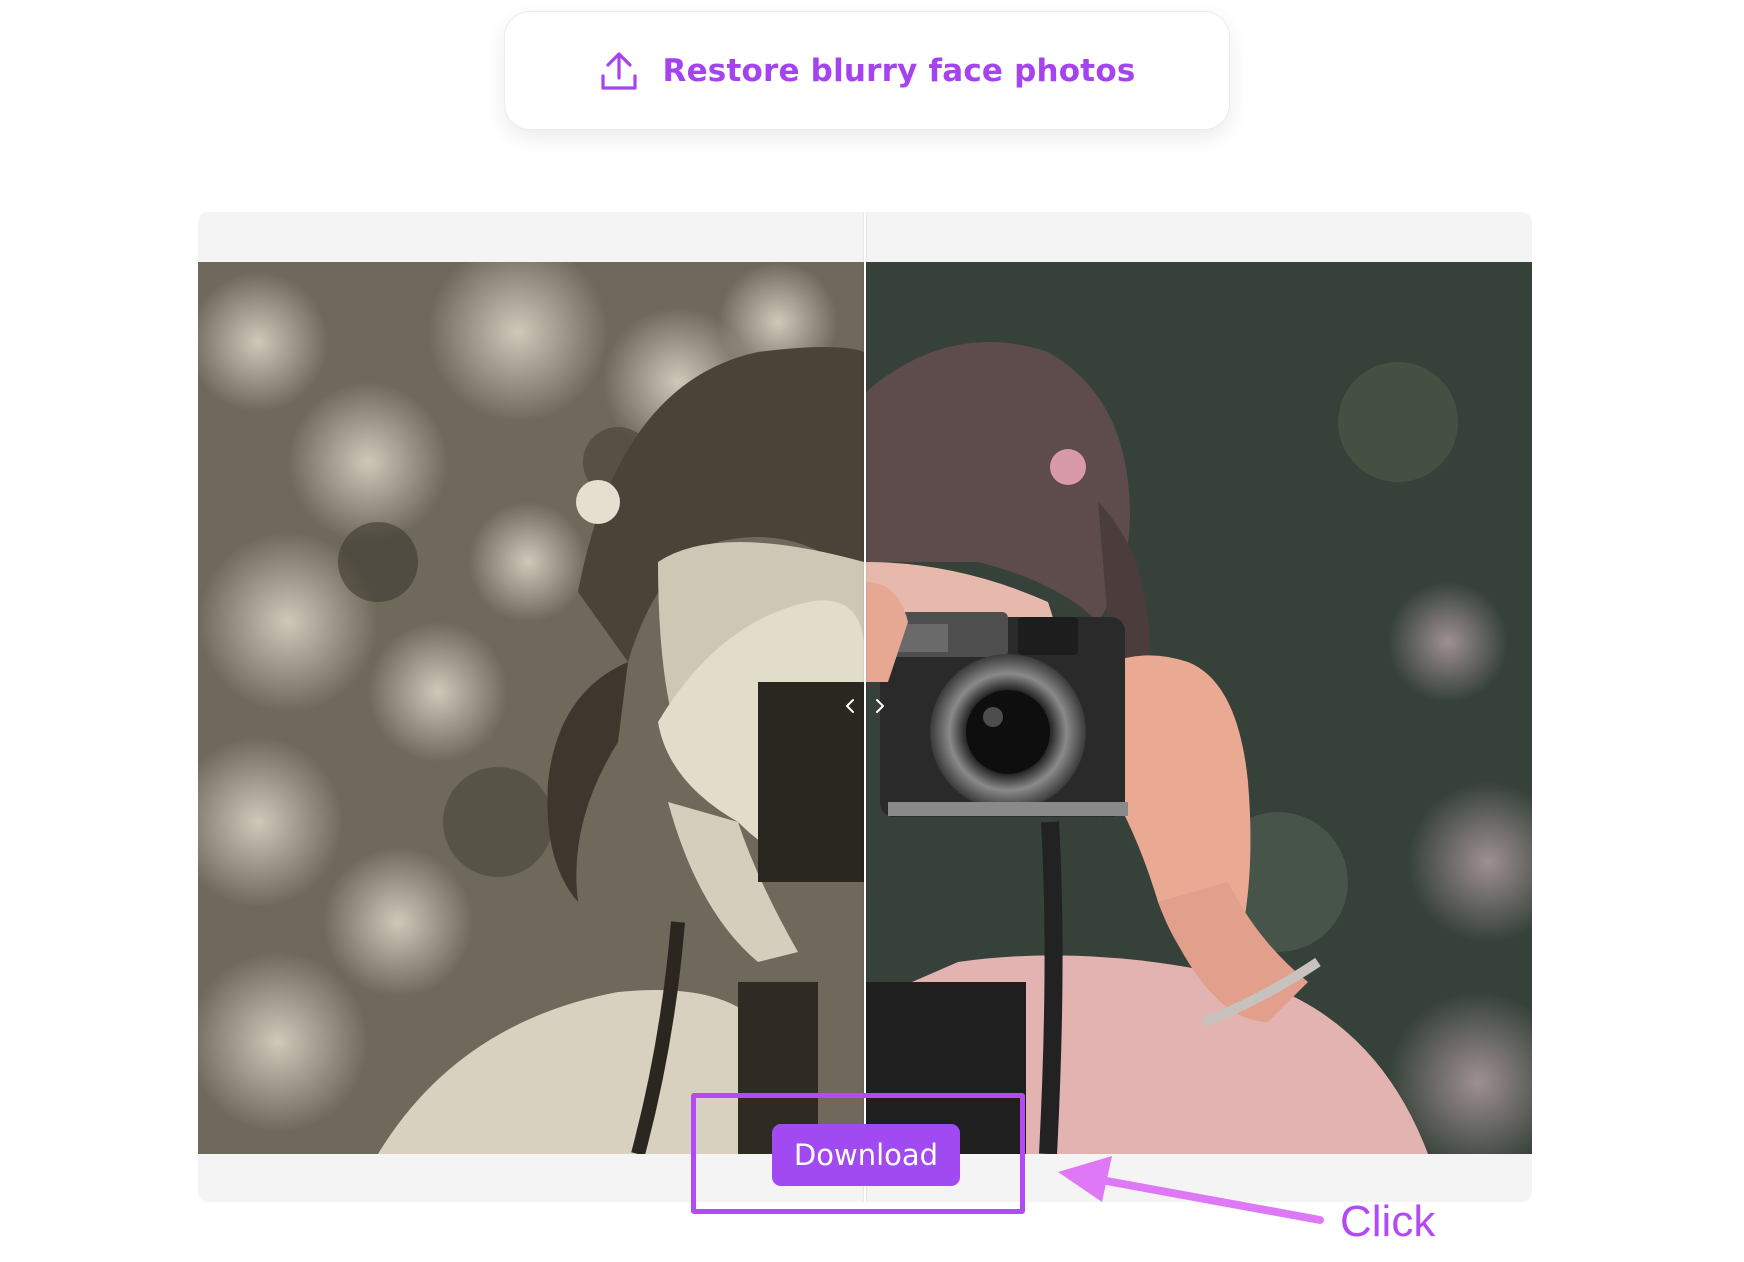 The height and width of the screenshot is (1262, 1744). I want to click on chevron-right-icon, so click(880, 706).